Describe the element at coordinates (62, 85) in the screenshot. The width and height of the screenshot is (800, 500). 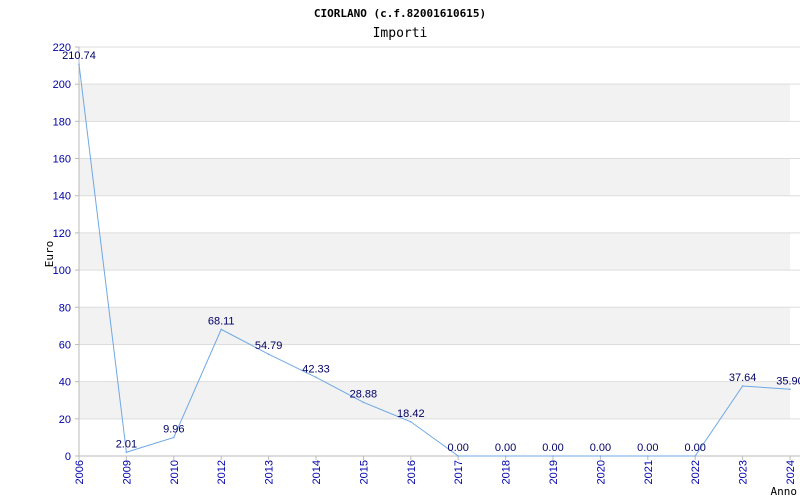
I see `y-tick-label: 200` at that location.